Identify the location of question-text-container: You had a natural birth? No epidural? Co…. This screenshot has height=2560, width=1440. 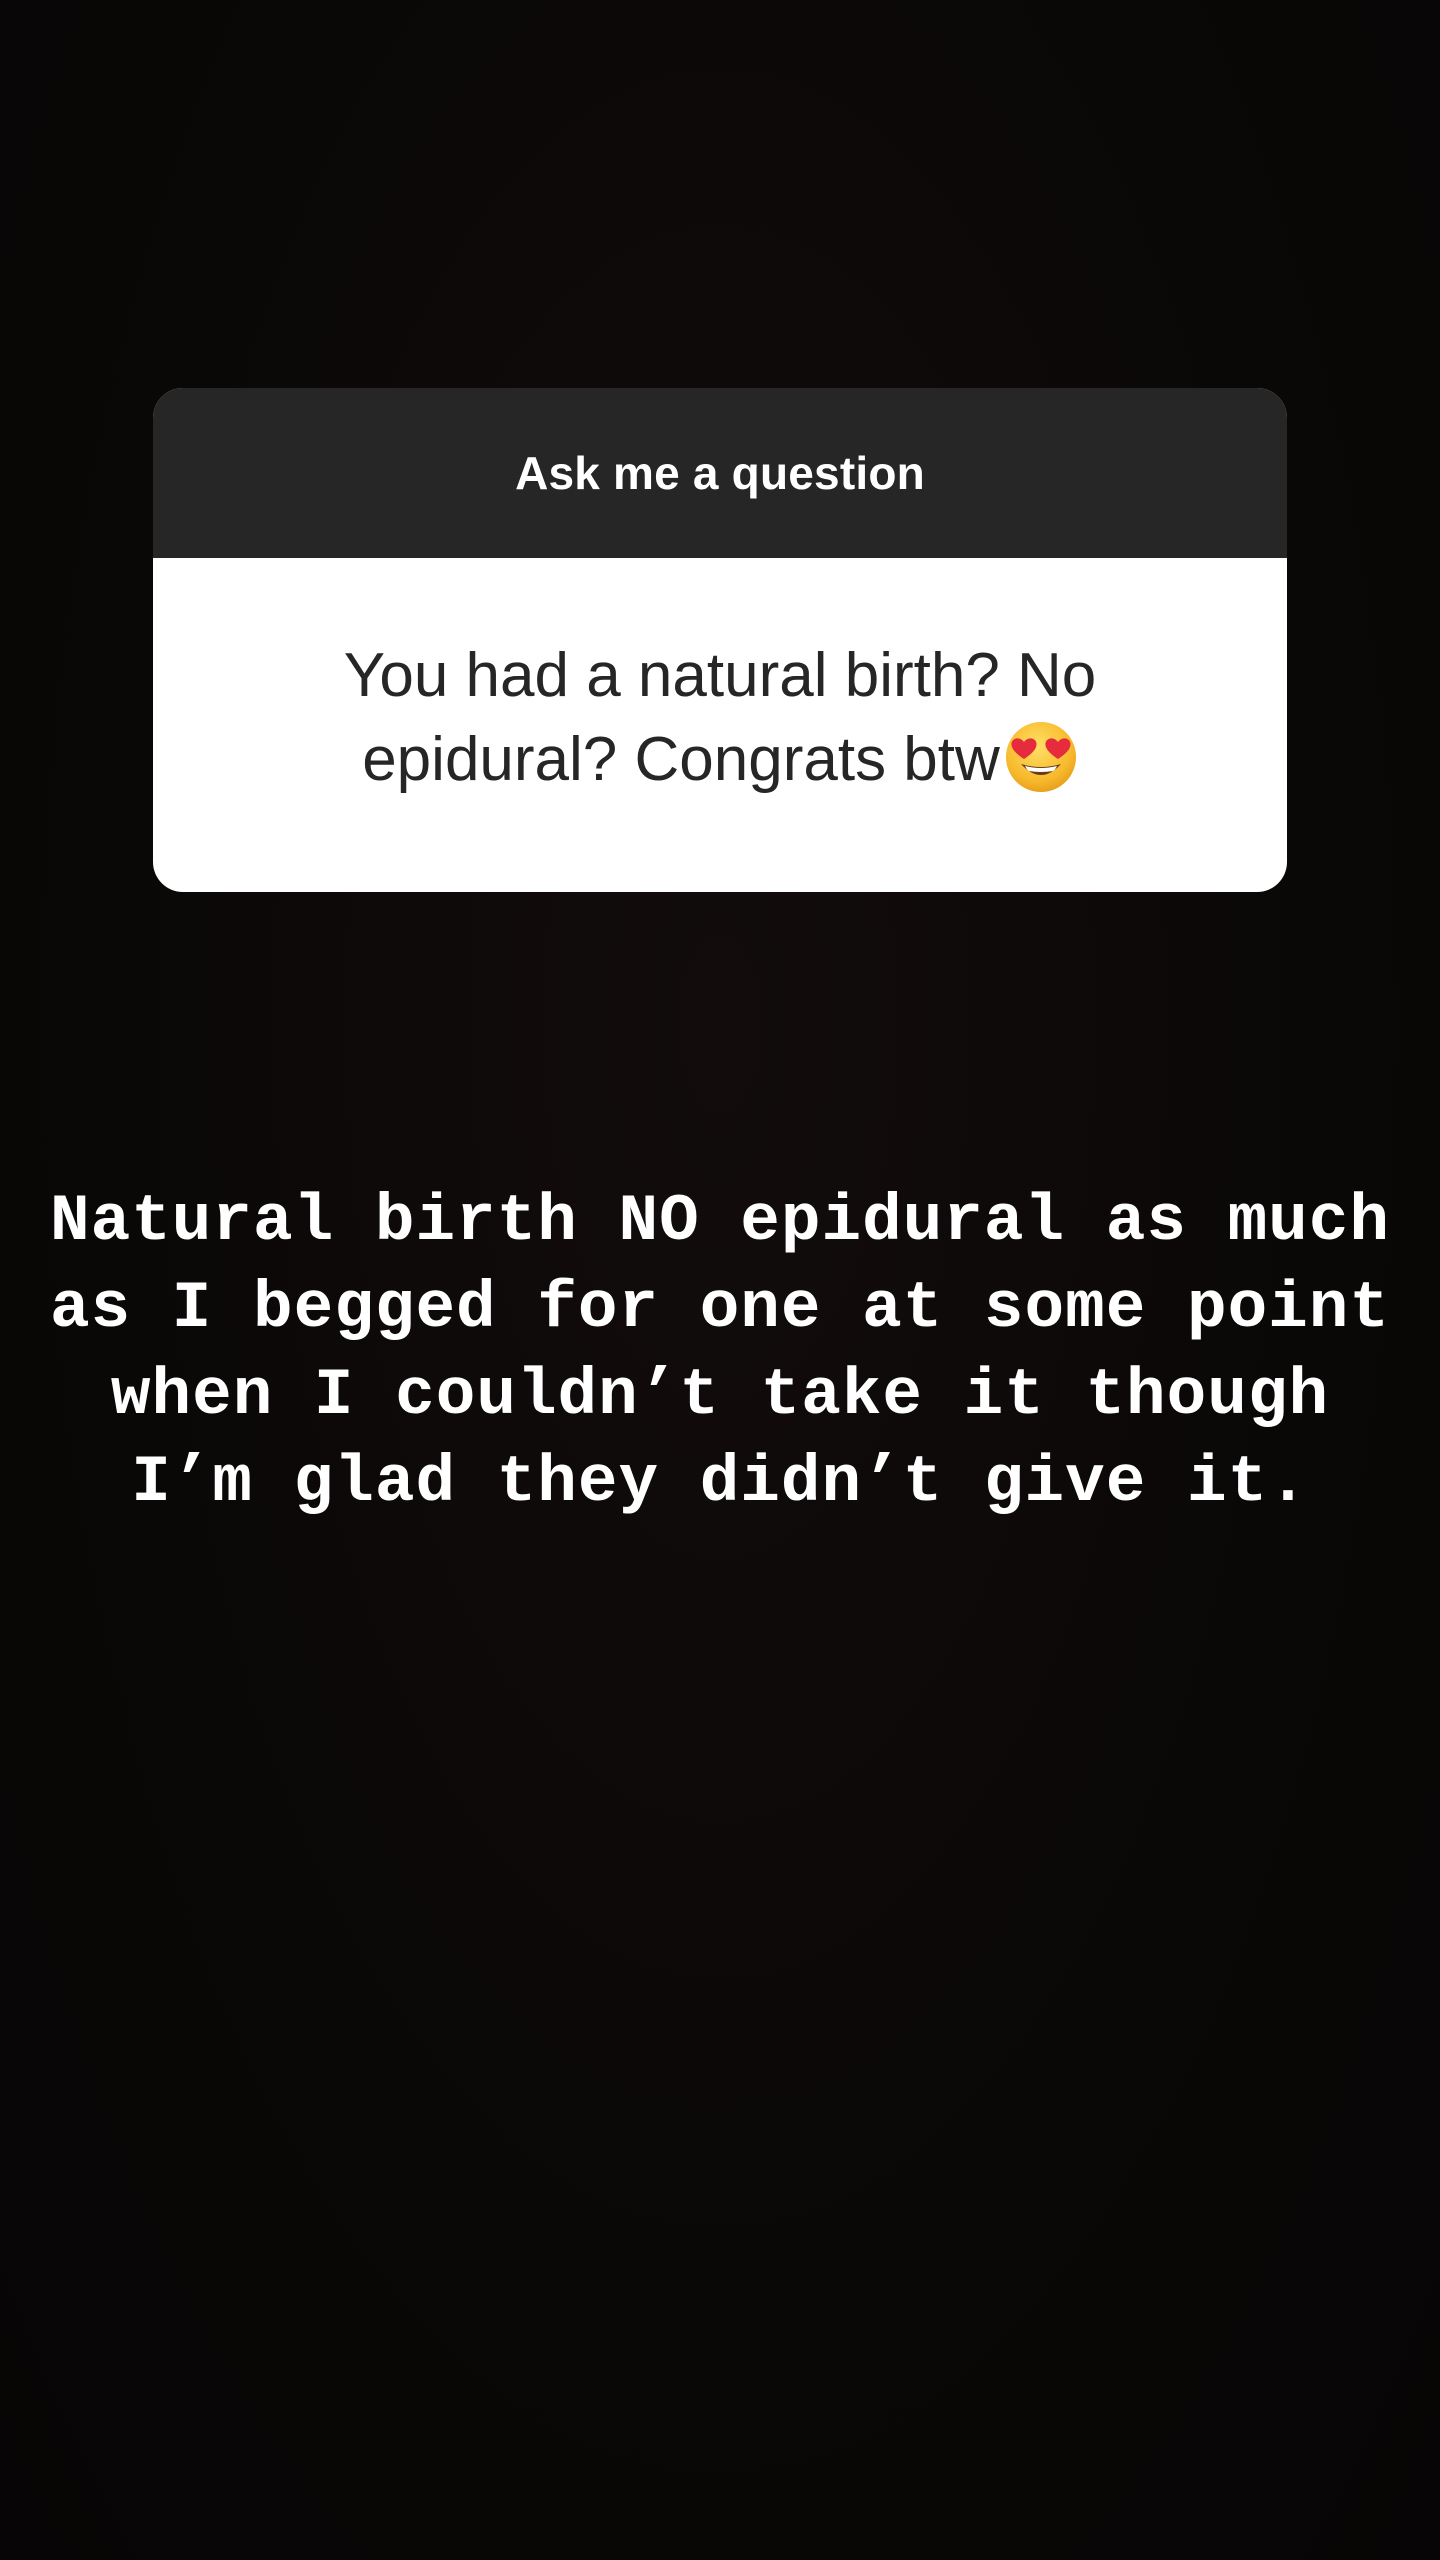
(720, 725).